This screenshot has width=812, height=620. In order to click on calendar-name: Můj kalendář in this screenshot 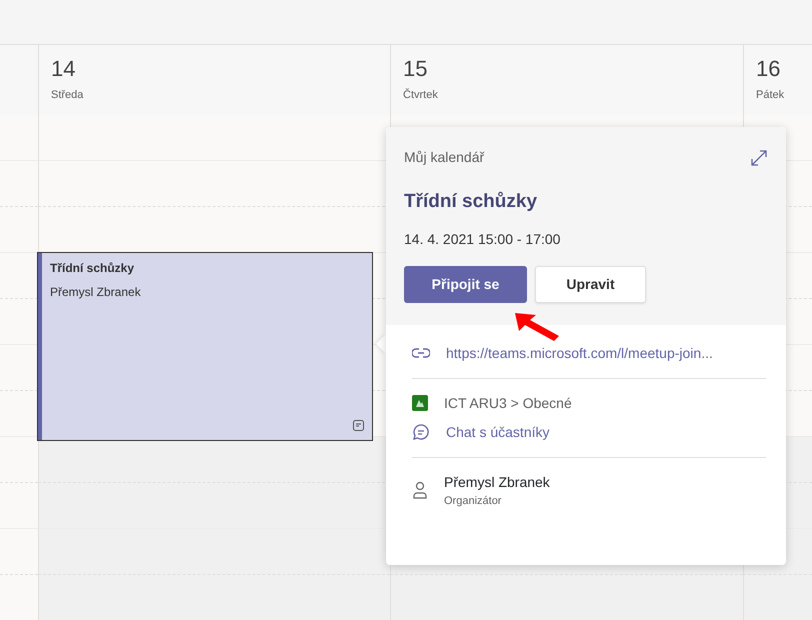, I will do `click(444, 157)`.